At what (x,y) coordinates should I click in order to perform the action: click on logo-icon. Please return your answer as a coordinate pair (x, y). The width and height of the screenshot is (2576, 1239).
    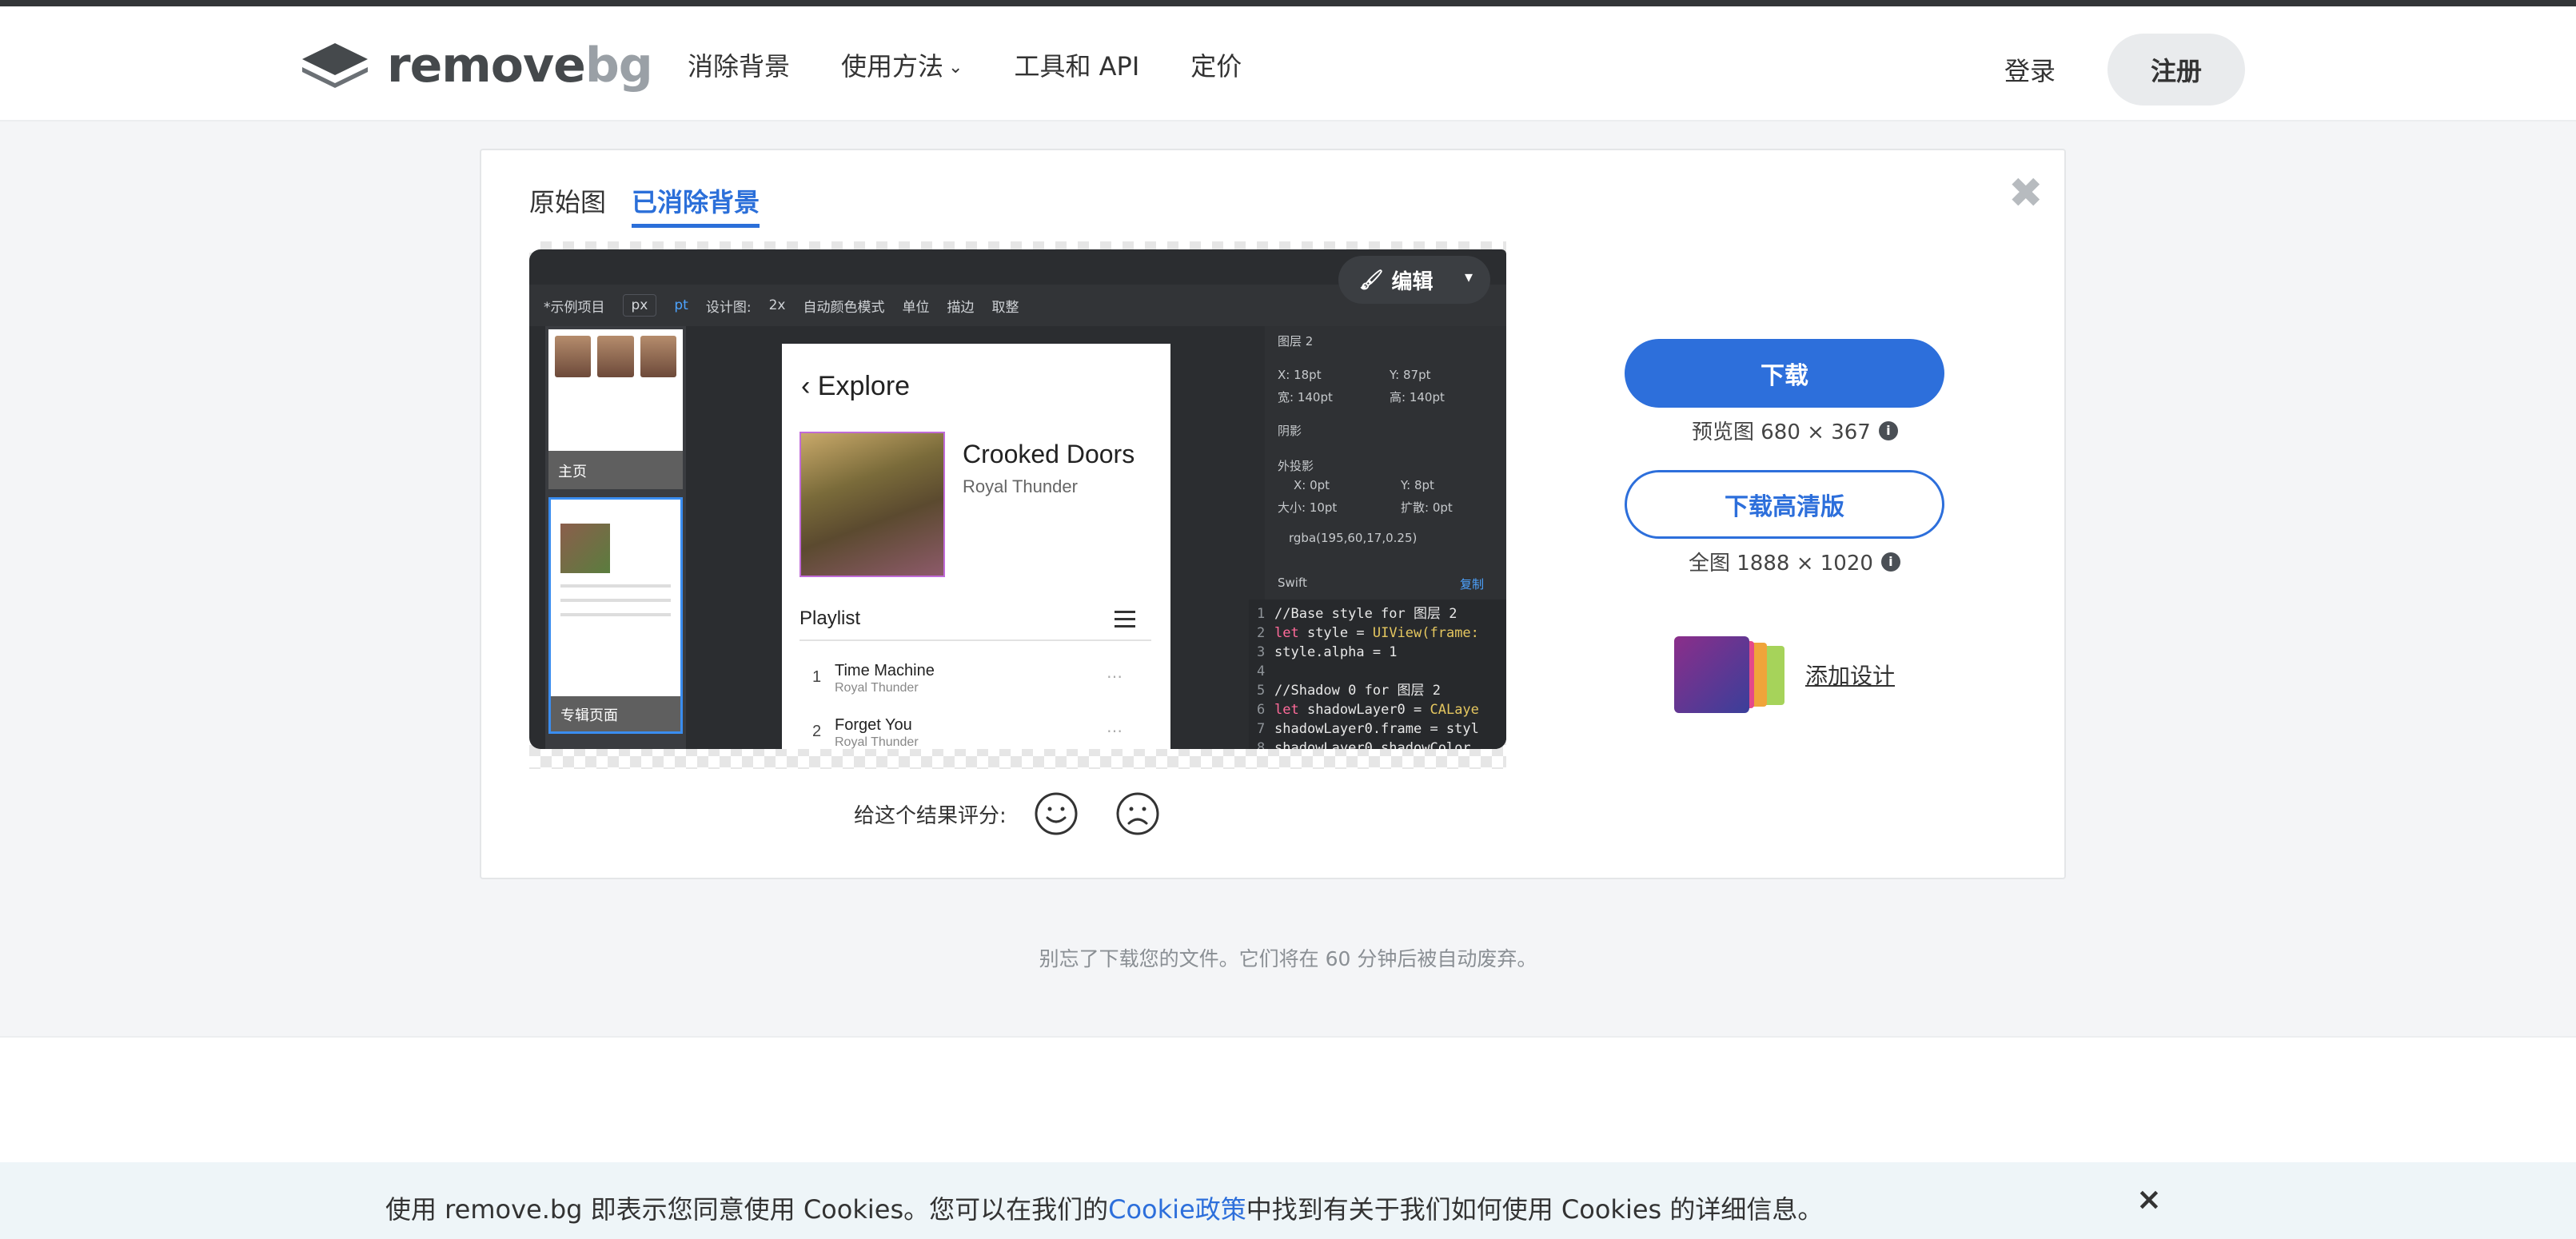
    Looking at the image, I should click on (335, 65).